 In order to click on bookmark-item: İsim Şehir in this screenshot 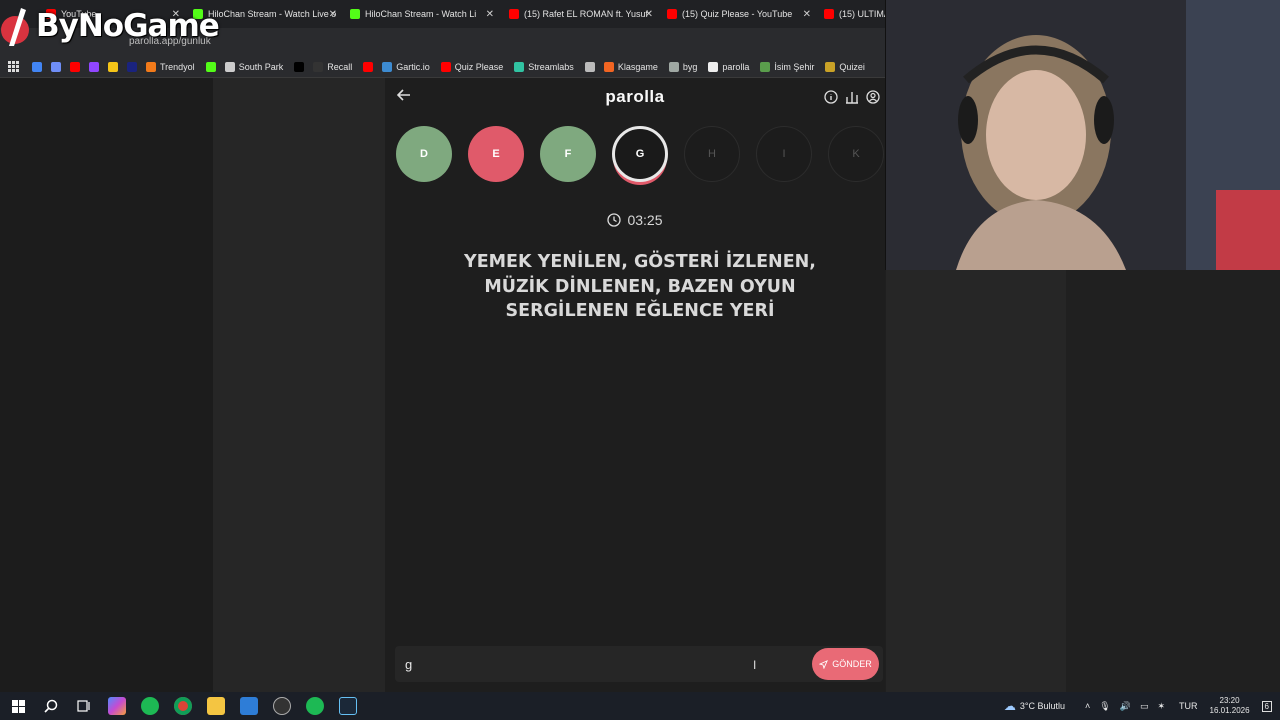, I will do `click(787, 66)`.